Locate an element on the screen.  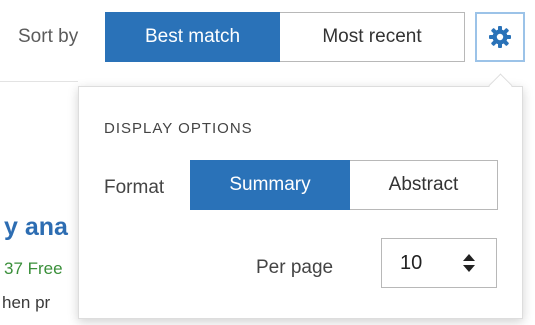
format-abstract-button: Abstract is located at coordinates (424, 185).